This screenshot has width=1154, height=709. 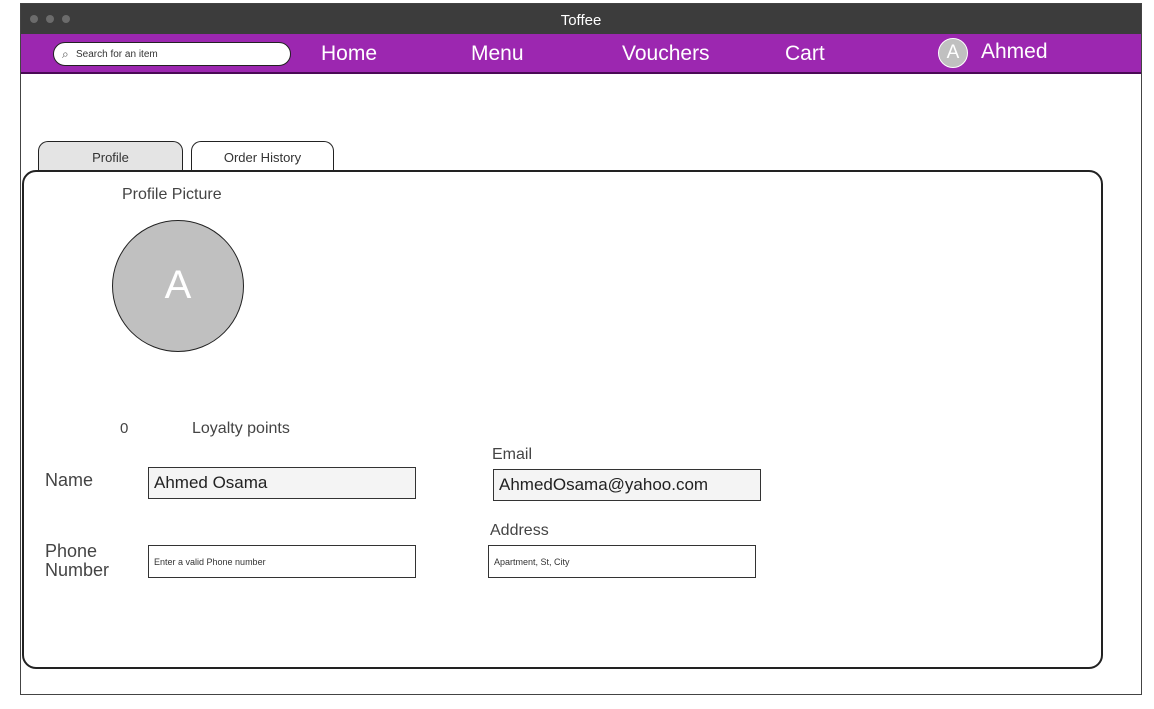 What do you see at coordinates (172, 194) in the screenshot?
I see `profile-picture-label: Profile Picture` at bounding box center [172, 194].